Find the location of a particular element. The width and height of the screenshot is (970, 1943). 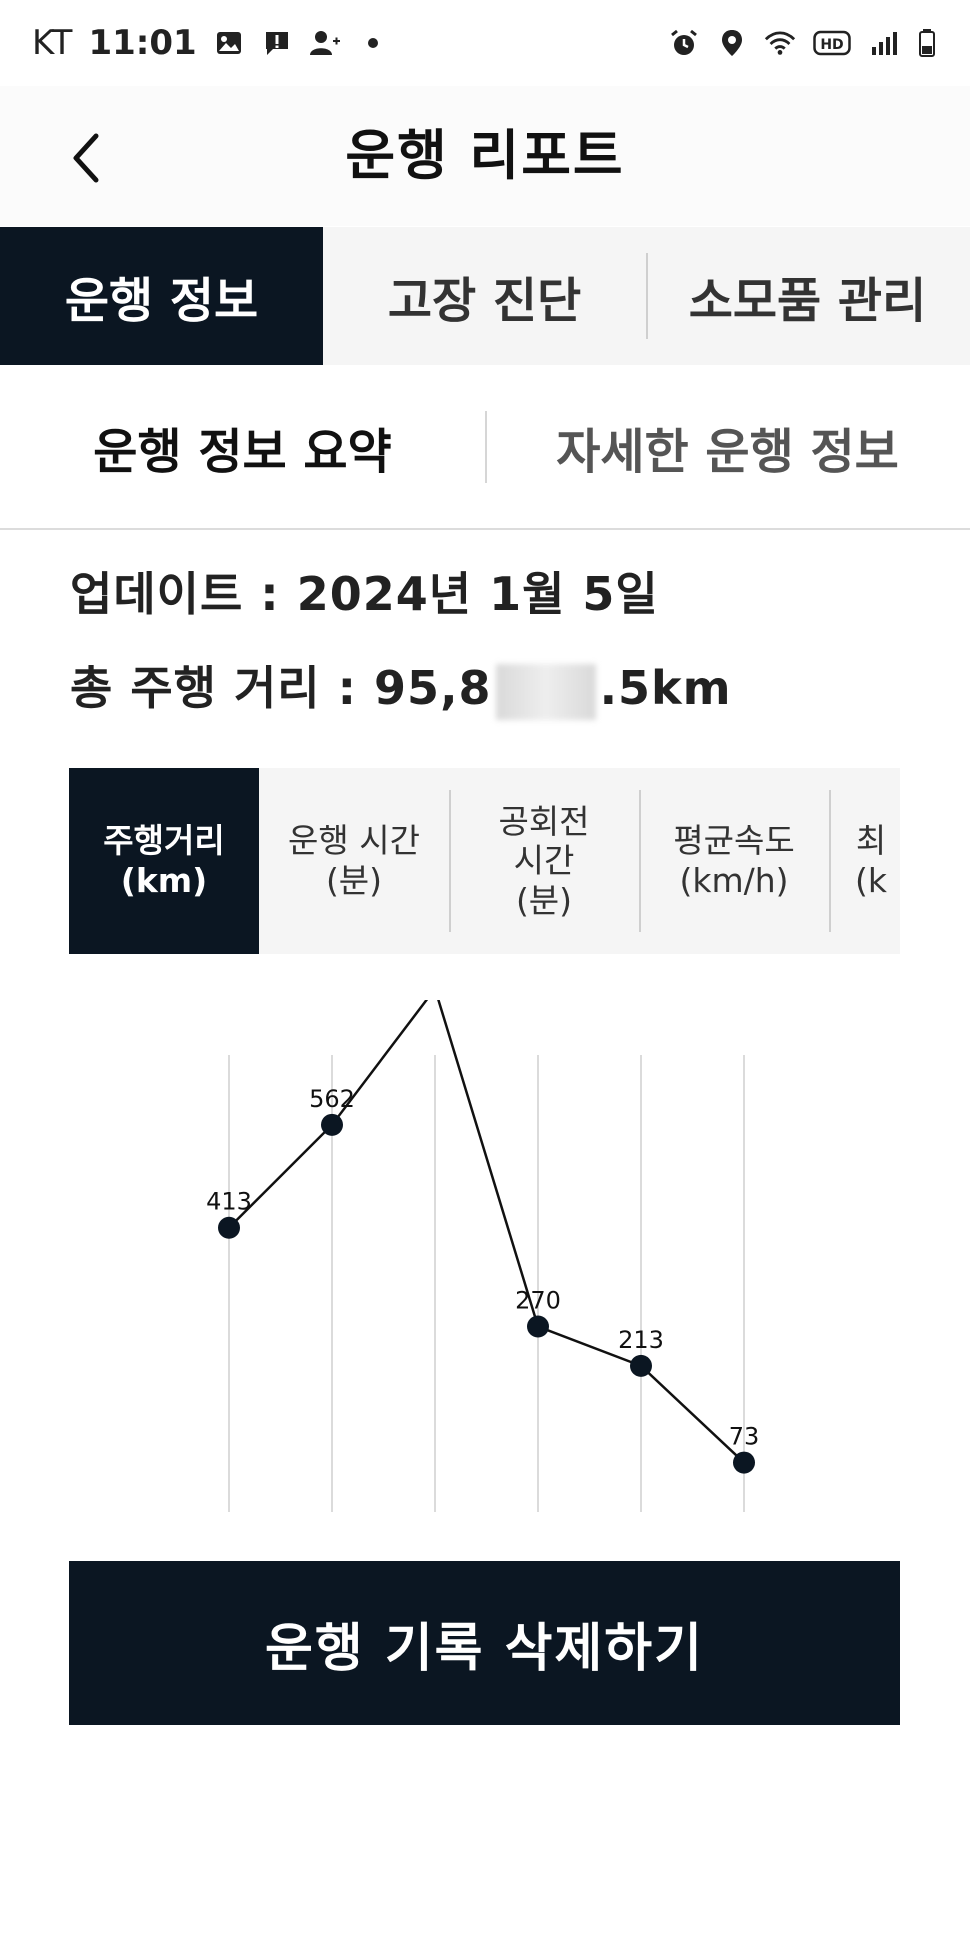

page-title: 운행 리포트 is located at coordinates (485, 155).